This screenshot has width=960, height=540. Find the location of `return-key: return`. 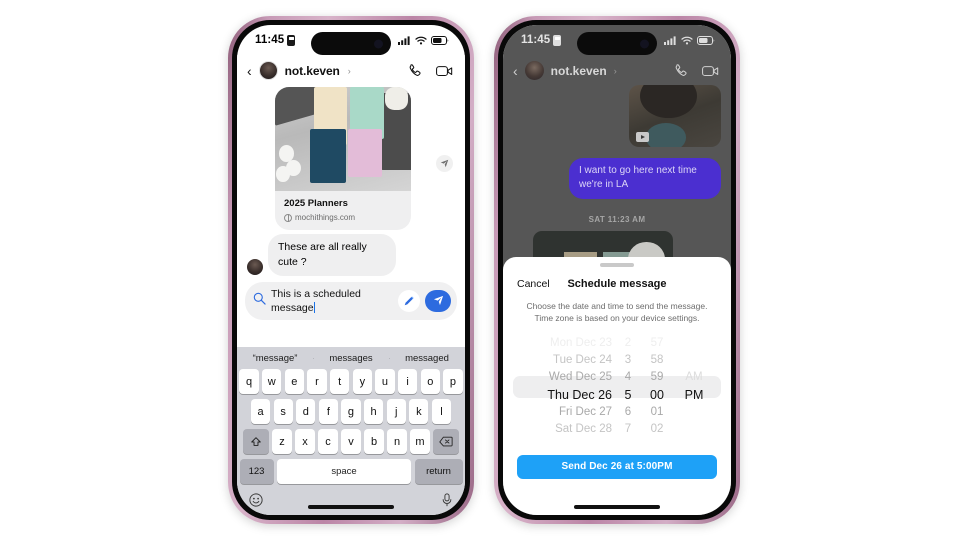

return-key: return is located at coordinates (438, 471).